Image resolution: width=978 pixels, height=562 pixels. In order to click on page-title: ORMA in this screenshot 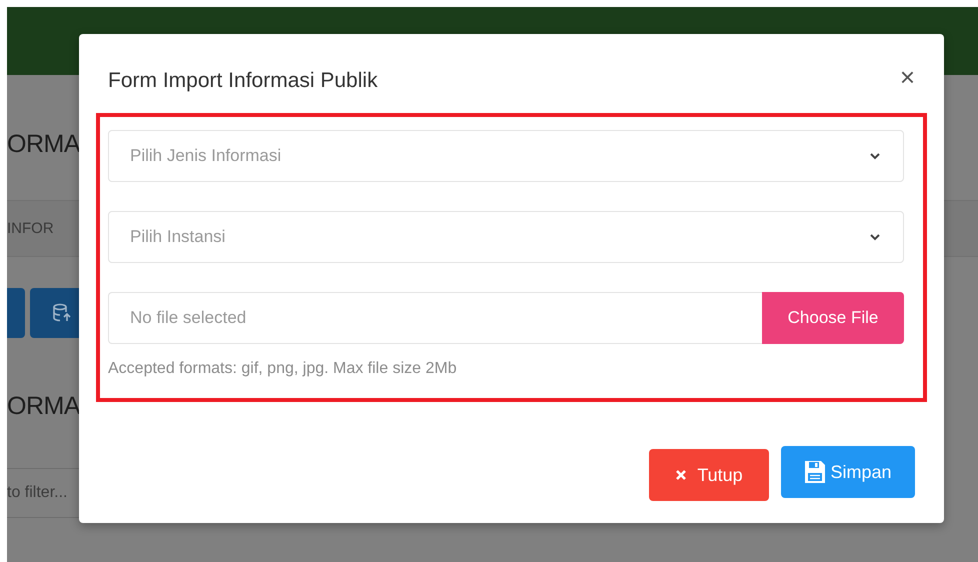, I will do `click(43, 144)`.